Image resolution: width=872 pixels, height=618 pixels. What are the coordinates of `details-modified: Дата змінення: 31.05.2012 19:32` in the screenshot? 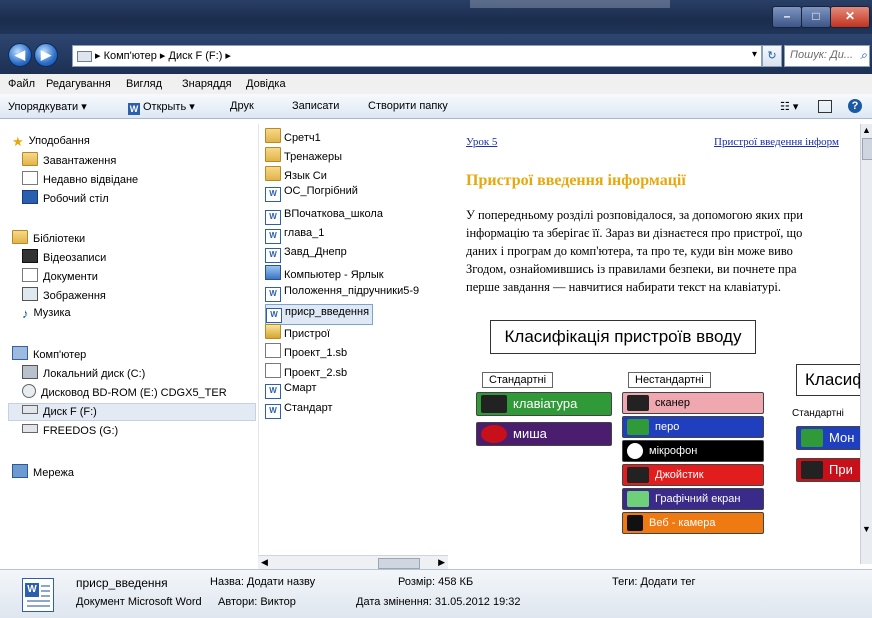 It's located at (438, 602).